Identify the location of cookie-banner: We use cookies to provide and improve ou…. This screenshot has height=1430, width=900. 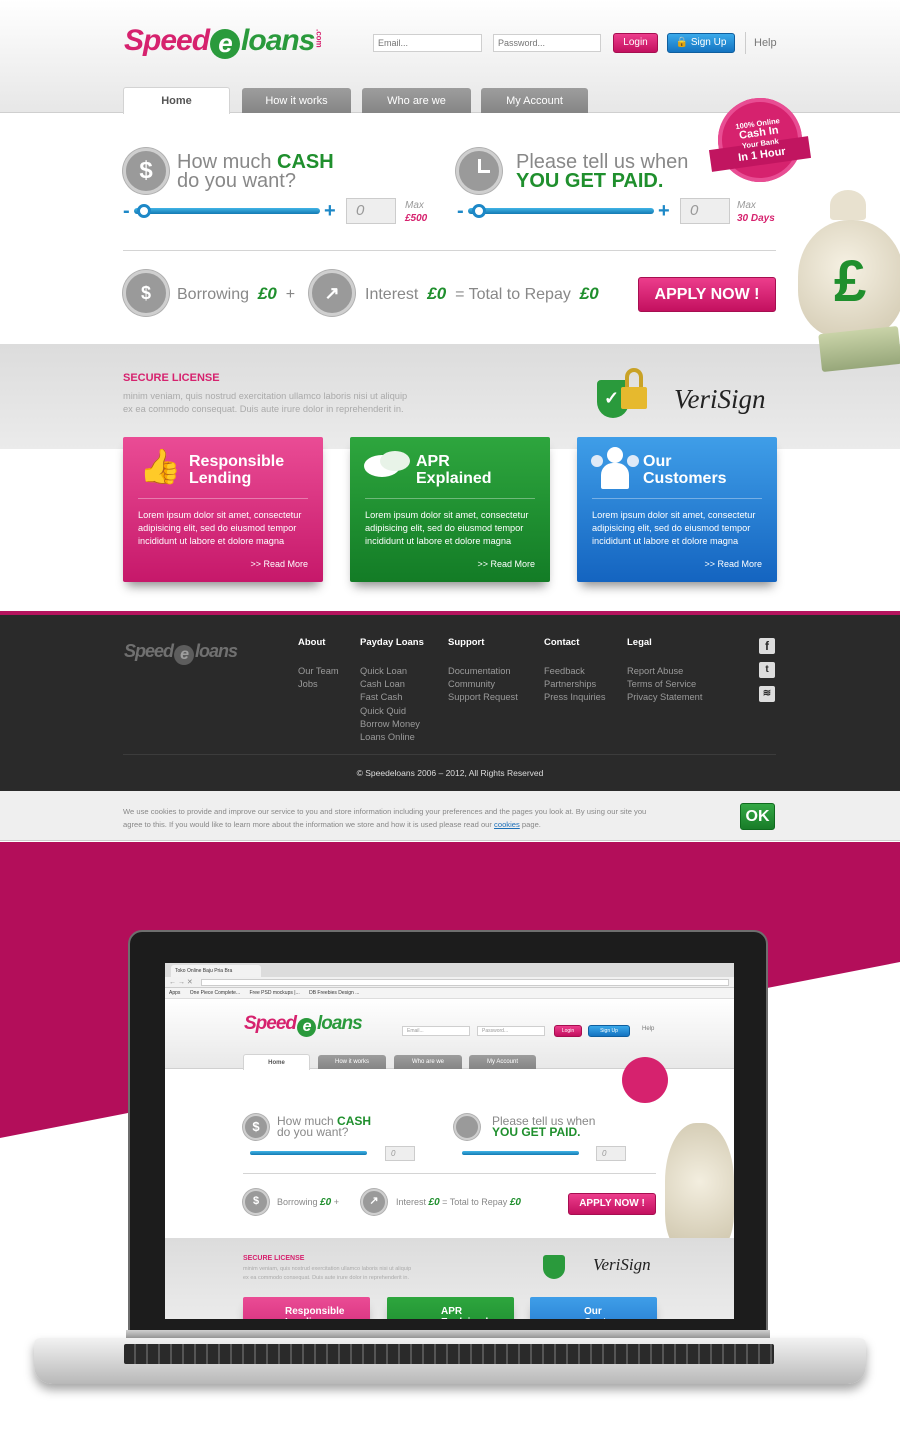
(450, 816).